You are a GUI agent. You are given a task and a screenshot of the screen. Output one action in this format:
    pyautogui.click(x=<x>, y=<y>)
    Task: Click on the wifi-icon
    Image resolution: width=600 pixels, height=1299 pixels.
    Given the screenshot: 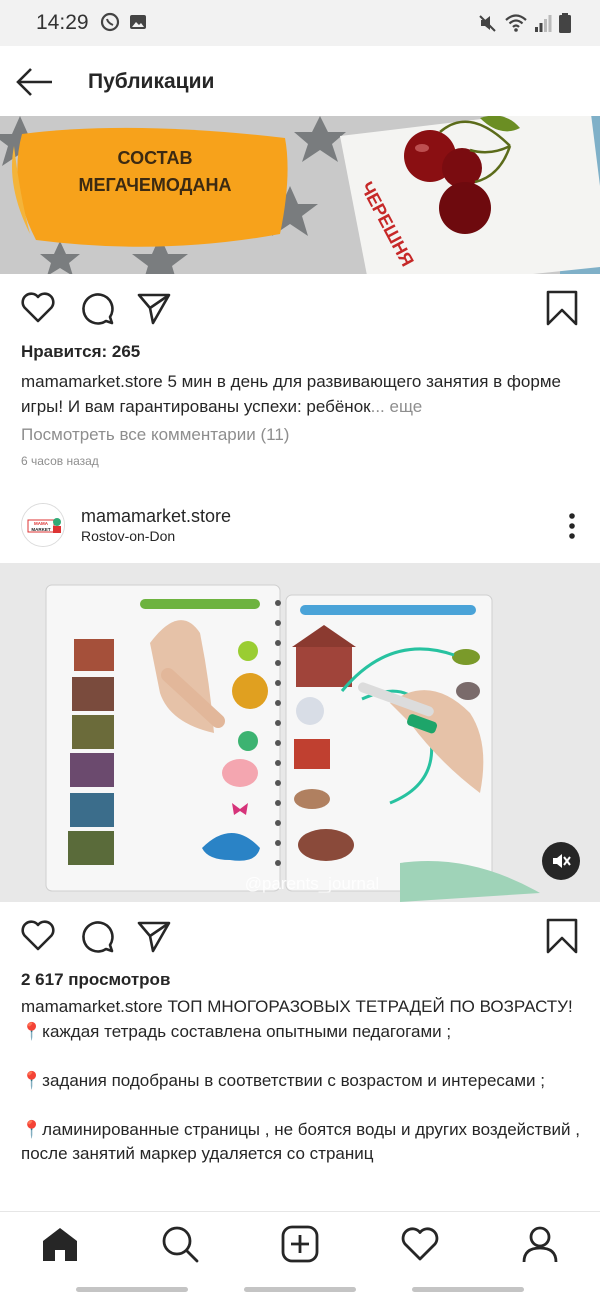 What is the action you would take?
    pyautogui.click(x=516, y=23)
    